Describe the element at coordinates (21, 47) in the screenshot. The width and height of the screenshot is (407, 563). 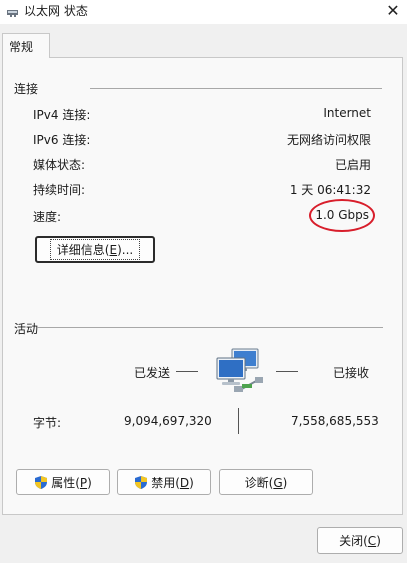
I see `tab-general-label: 常规` at that location.